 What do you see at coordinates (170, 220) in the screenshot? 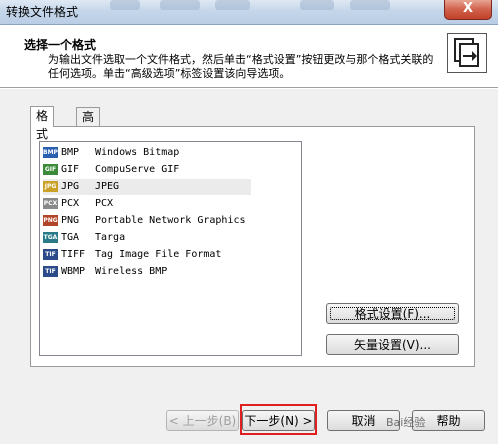
I see `format-desc: Portable Network Graphics` at bounding box center [170, 220].